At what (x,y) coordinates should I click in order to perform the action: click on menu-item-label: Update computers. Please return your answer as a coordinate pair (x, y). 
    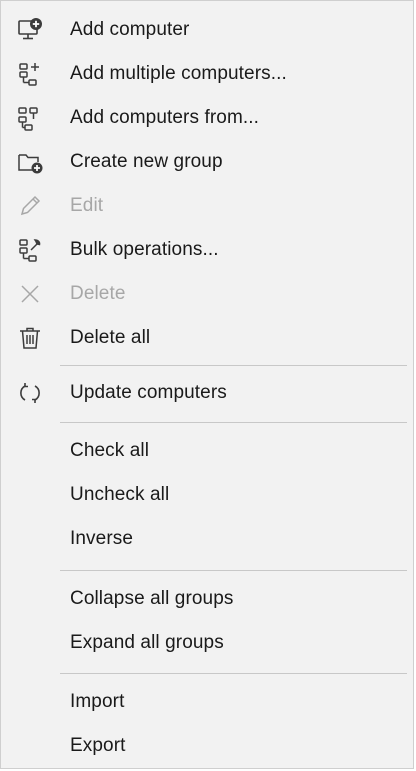
    Looking at the image, I should click on (148, 392).